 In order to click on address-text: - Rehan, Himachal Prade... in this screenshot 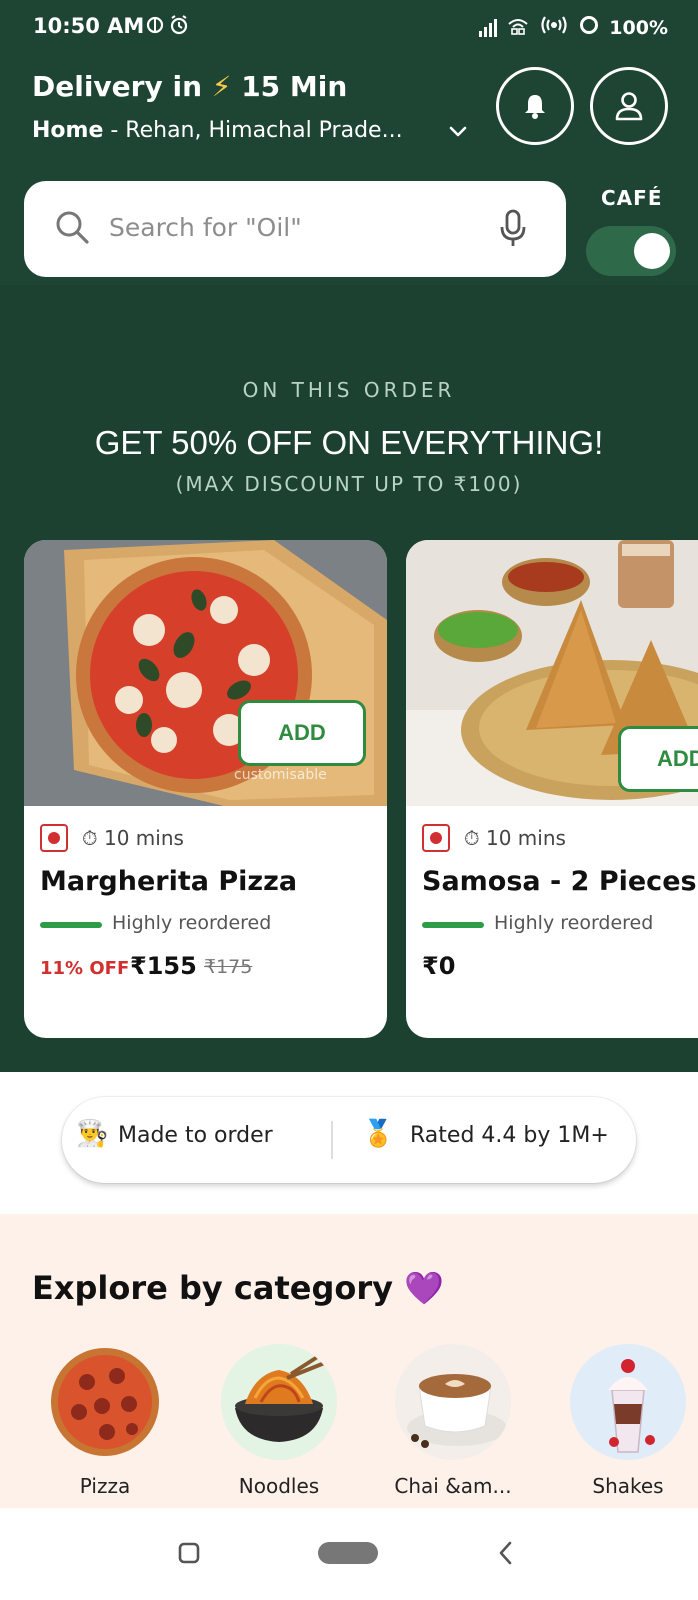, I will do `click(253, 130)`.